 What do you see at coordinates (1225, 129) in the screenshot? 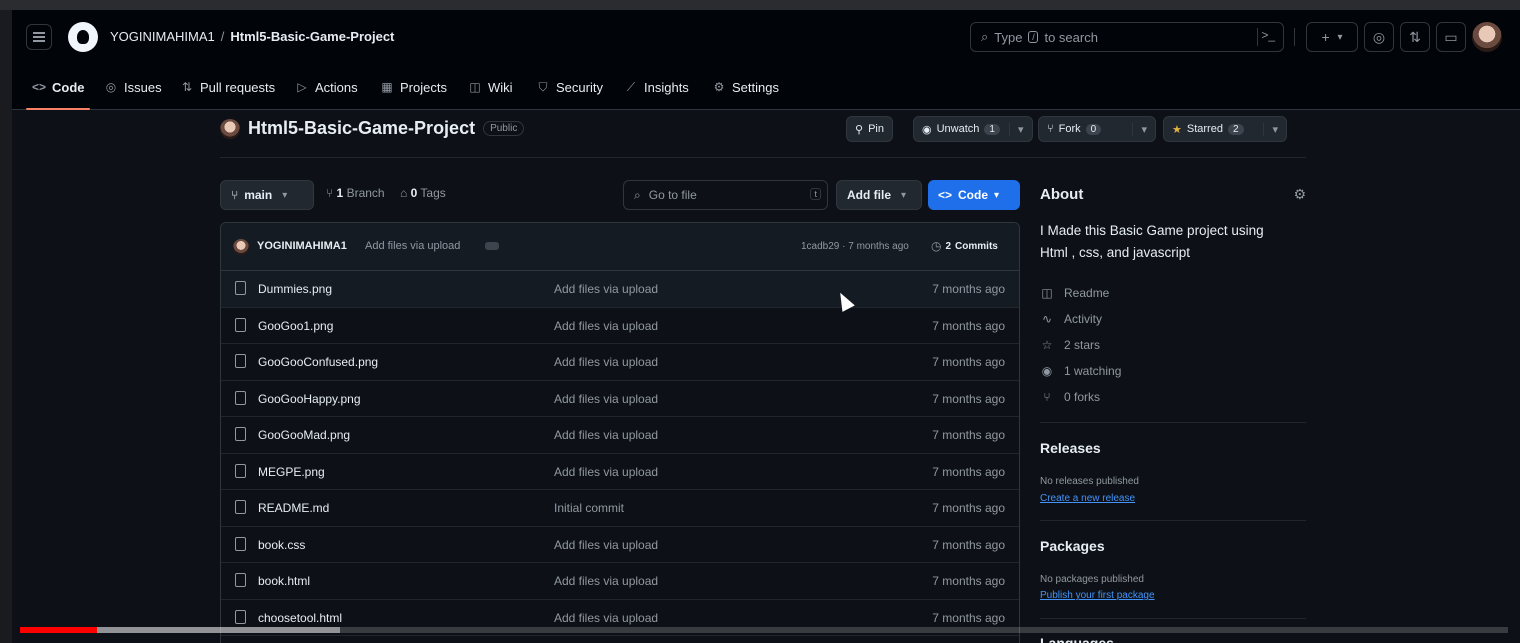
I see `starred-button: ★ Starred 2 ▾` at bounding box center [1225, 129].